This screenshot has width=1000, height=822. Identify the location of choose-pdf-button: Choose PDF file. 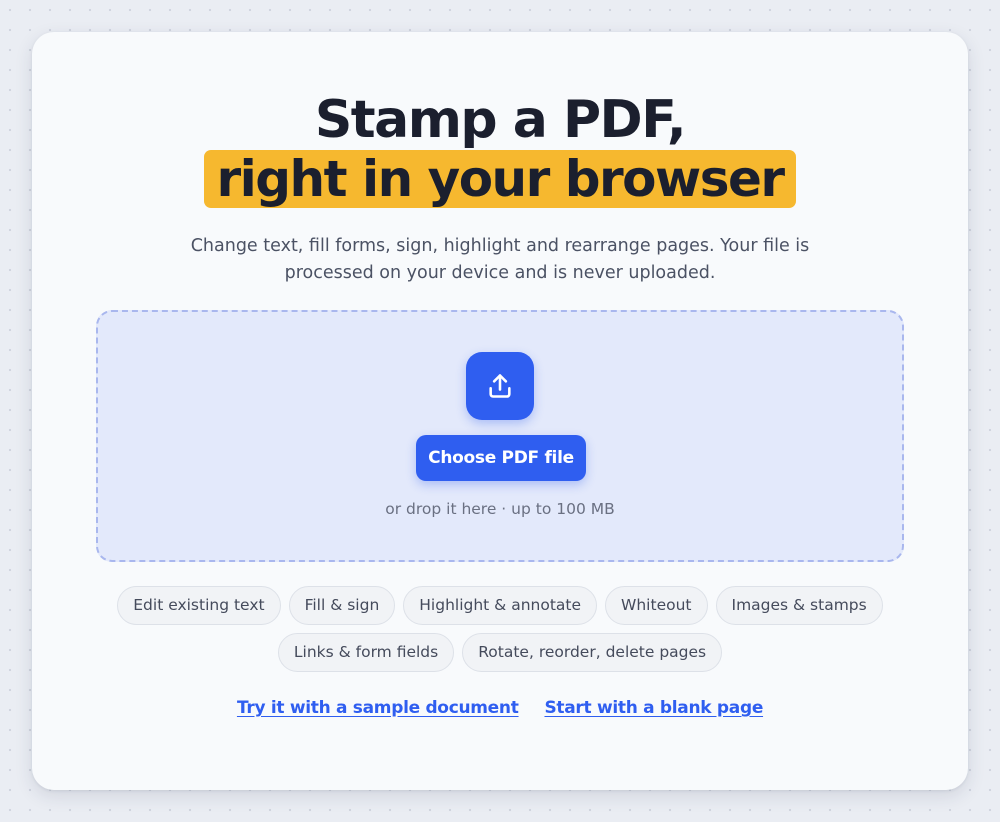
(501, 458).